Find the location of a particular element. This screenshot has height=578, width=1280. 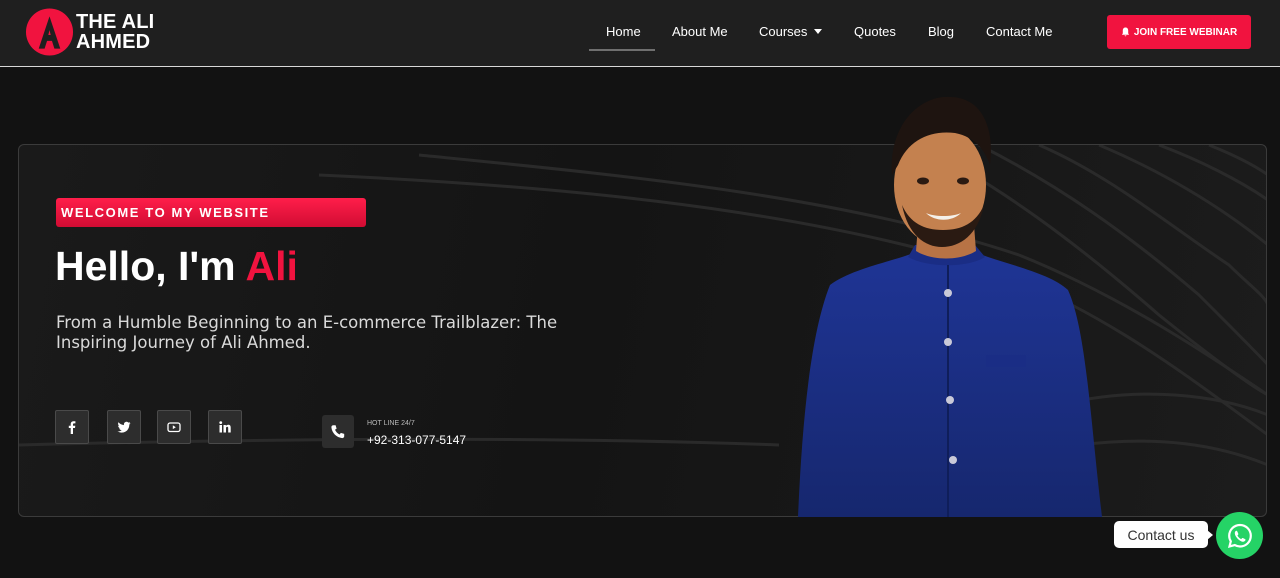

site-logo: THE ALI AHMED is located at coordinates (89, 32).